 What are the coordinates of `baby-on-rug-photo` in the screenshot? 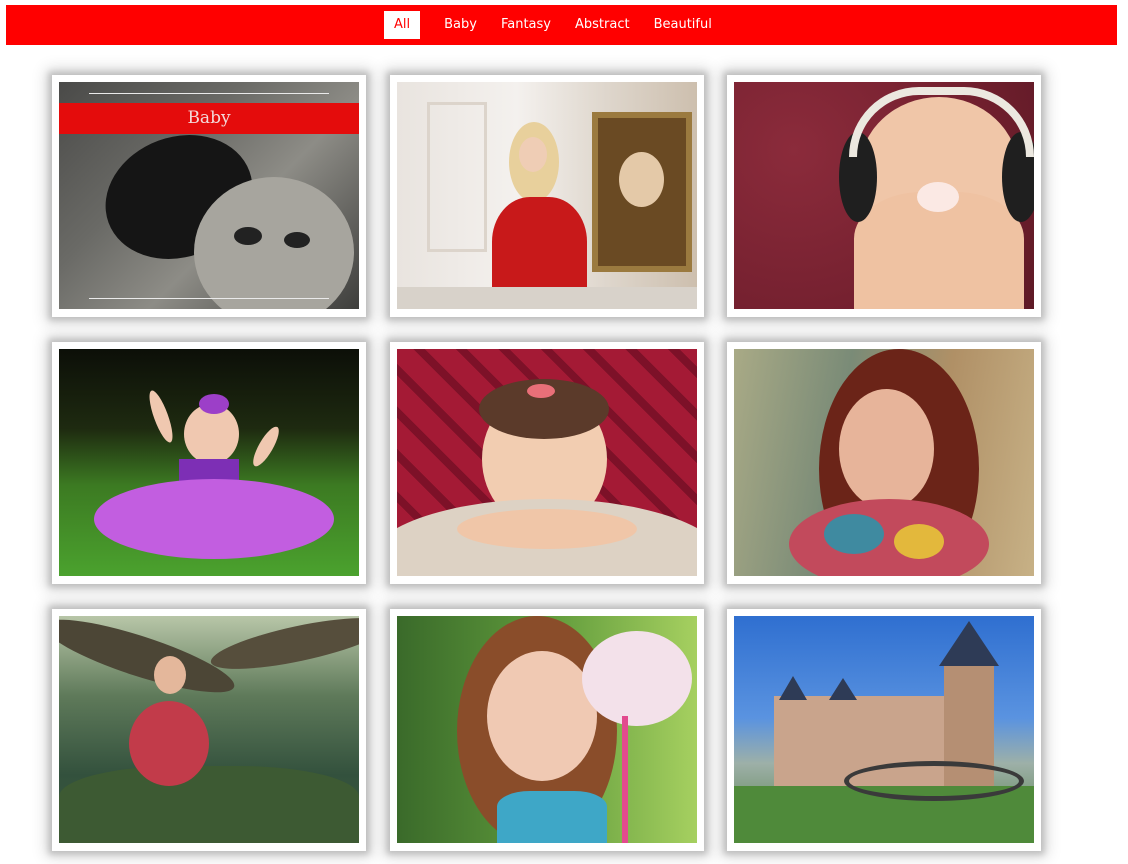 It's located at (547, 462).